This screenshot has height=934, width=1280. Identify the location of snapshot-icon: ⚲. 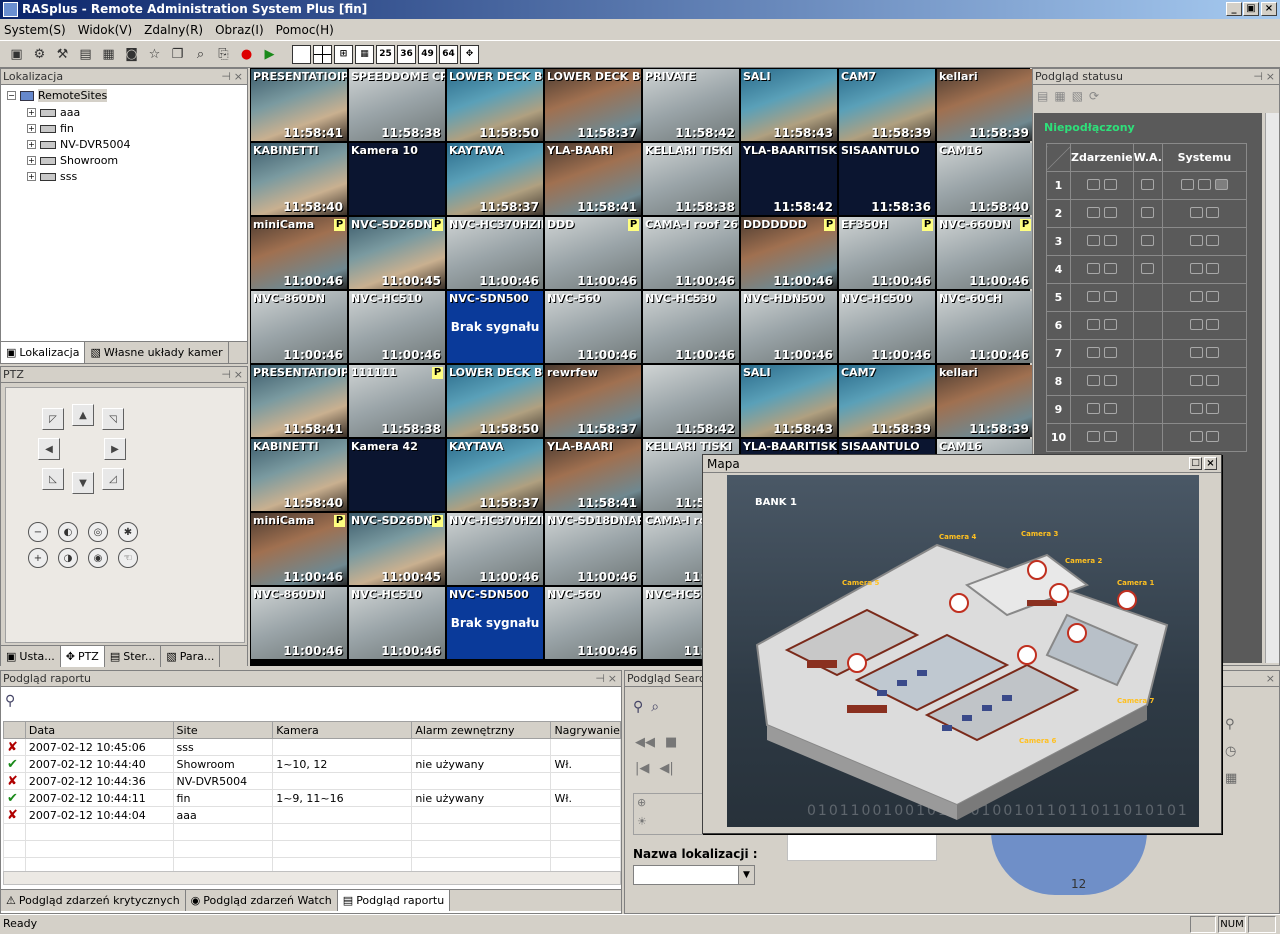
(1231, 724).